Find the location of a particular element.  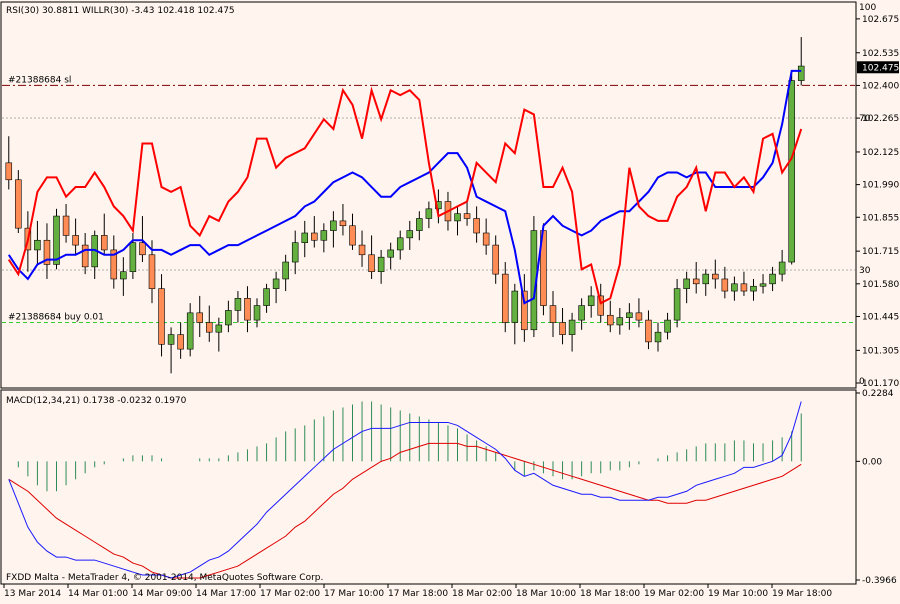

time-tick-label: 17 Mar 18:00 is located at coordinates (418, 594).